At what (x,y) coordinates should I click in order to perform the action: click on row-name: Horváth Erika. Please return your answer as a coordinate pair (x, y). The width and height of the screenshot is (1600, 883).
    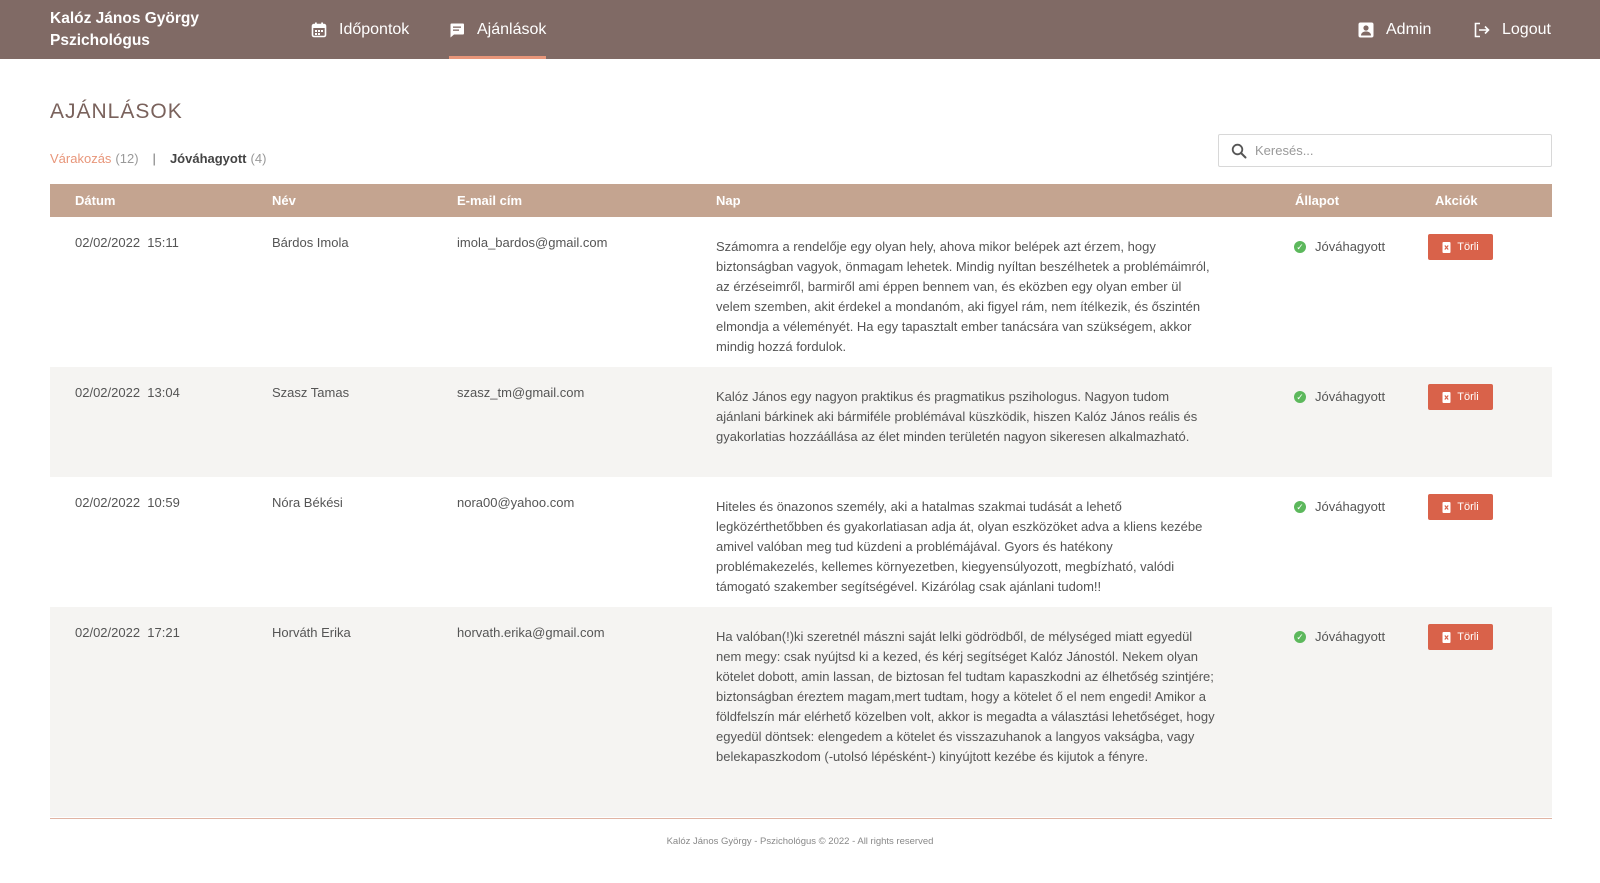
    Looking at the image, I should click on (311, 632).